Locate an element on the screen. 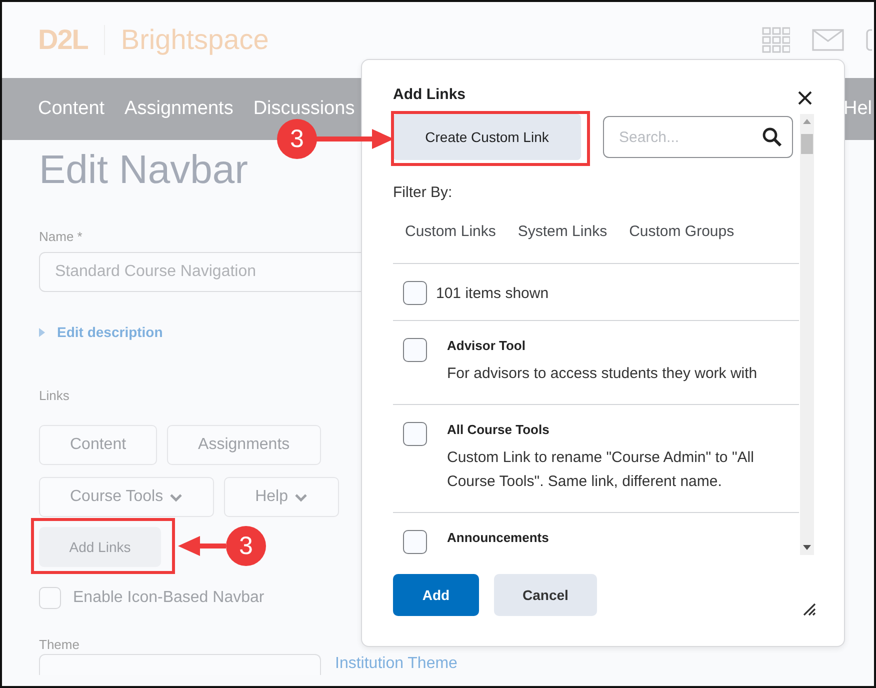 The width and height of the screenshot is (876, 688). section-label: Links is located at coordinates (54, 395).